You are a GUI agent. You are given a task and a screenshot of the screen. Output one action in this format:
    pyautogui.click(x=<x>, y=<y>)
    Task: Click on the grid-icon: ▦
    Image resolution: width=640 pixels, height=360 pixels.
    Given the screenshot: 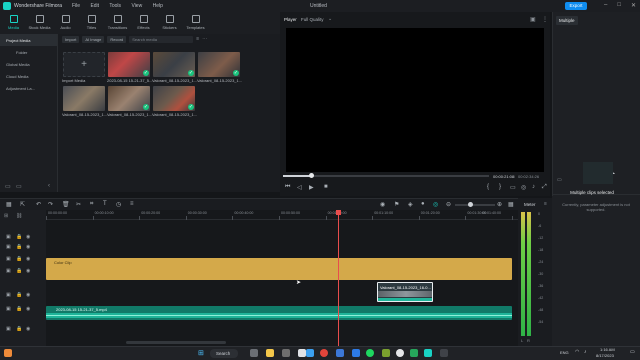 What is the action you would take?
    pyautogui.click(x=511, y=204)
    